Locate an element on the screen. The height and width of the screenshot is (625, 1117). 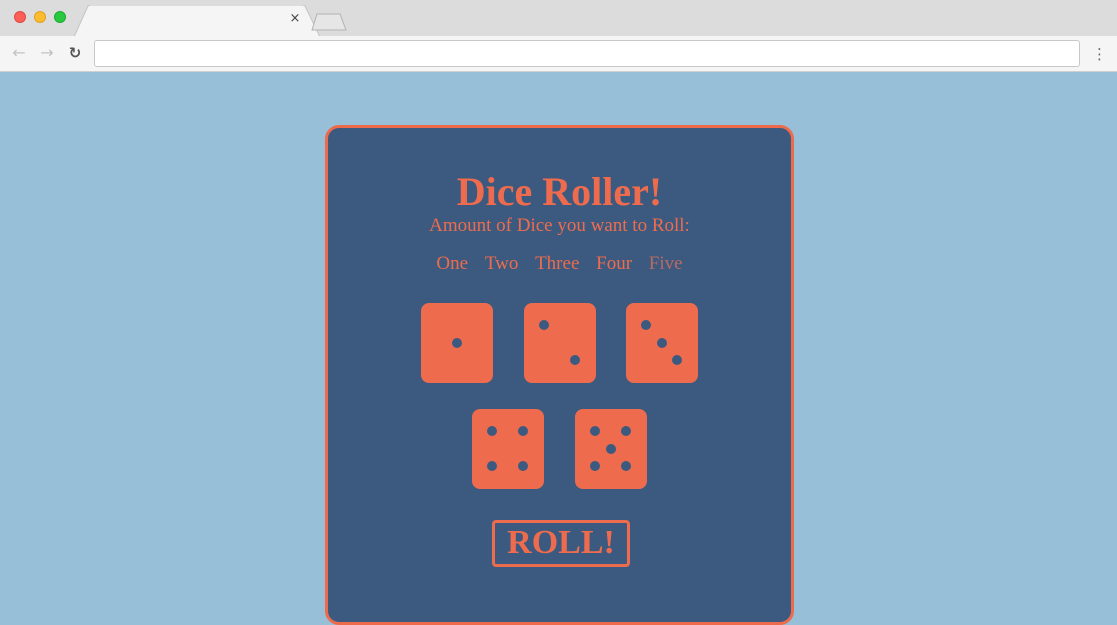
address-bar is located at coordinates (587, 53).